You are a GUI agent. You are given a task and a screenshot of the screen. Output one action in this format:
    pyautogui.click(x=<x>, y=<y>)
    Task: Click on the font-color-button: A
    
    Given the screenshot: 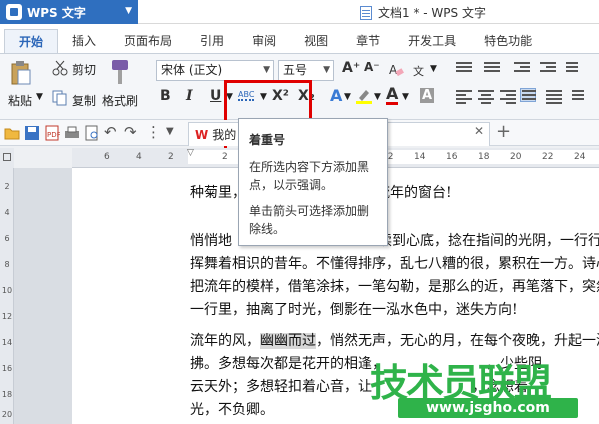 What is the action you would take?
    pyautogui.click(x=392, y=95)
    